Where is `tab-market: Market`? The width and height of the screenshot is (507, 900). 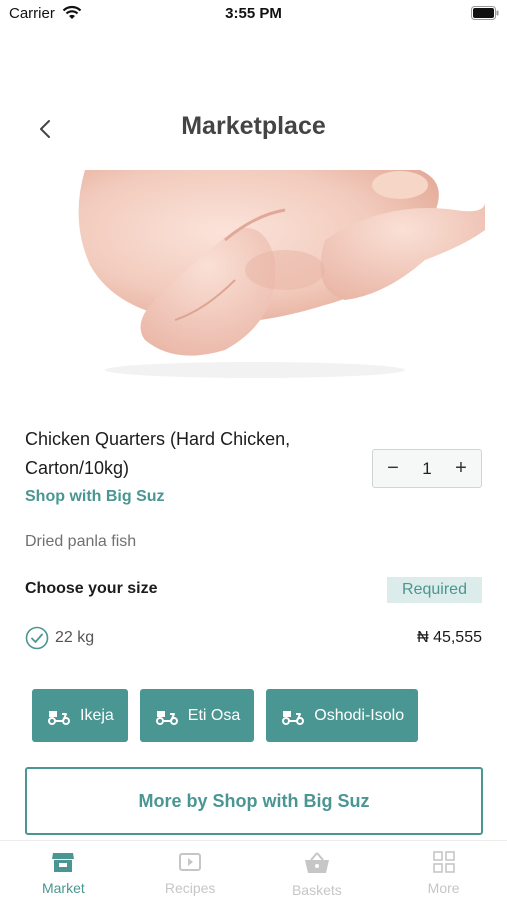
tab-market: Market is located at coordinates (63, 870).